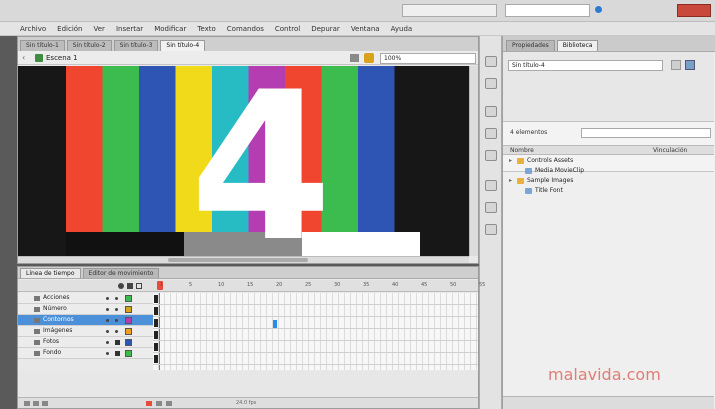 The height and width of the screenshot is (409, 715). I want to click on brush-tool-icon, so click(491, 229).